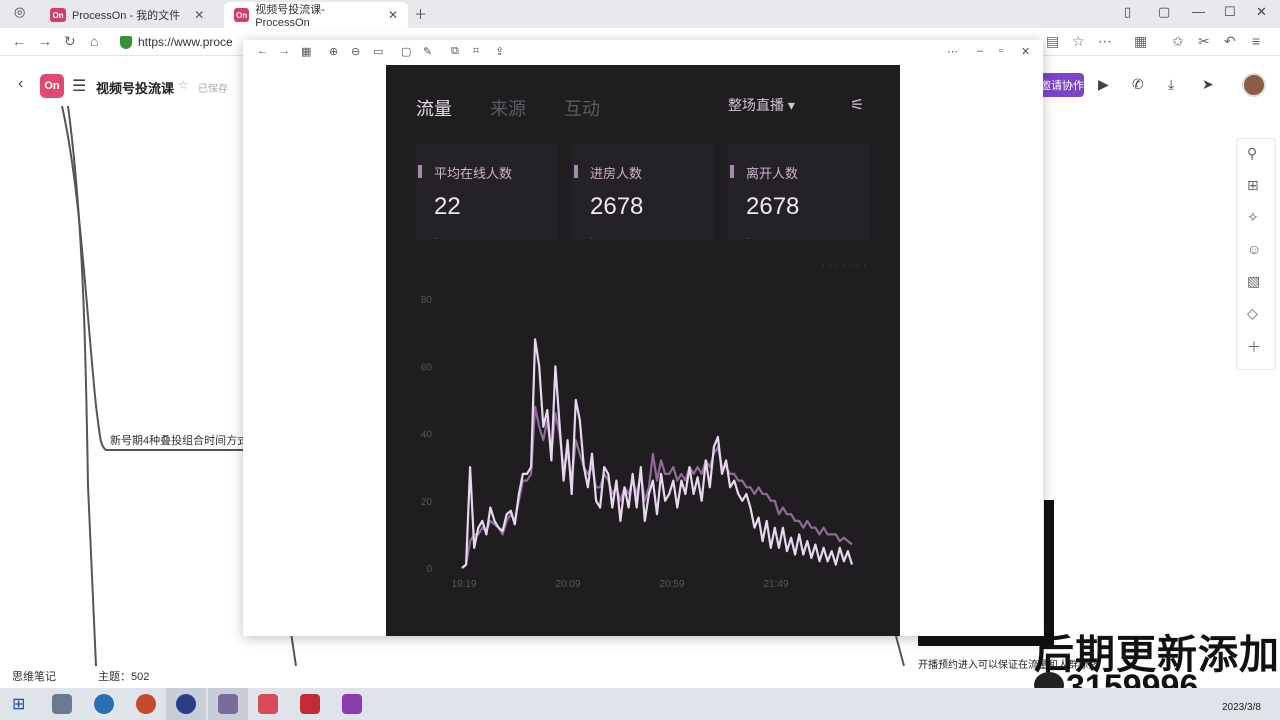  What do you see at coordinates (1256, 41) in the screenshot?
I see `menu-icon: ≡` at bounding box center [1256, 41].